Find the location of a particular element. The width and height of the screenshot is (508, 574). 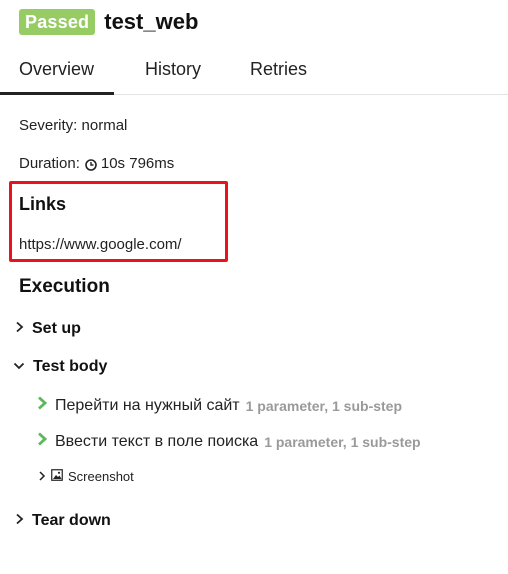

severity-row: Severity: normal is located at coordinates (73, 125).